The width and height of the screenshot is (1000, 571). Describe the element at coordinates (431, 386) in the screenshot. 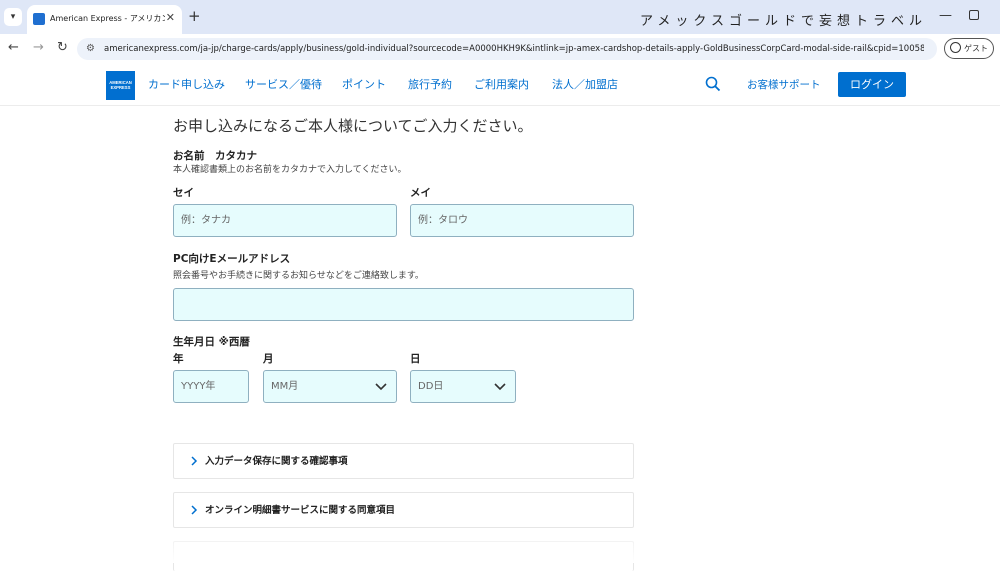

I see `dob-day-value: DD日` at that location.